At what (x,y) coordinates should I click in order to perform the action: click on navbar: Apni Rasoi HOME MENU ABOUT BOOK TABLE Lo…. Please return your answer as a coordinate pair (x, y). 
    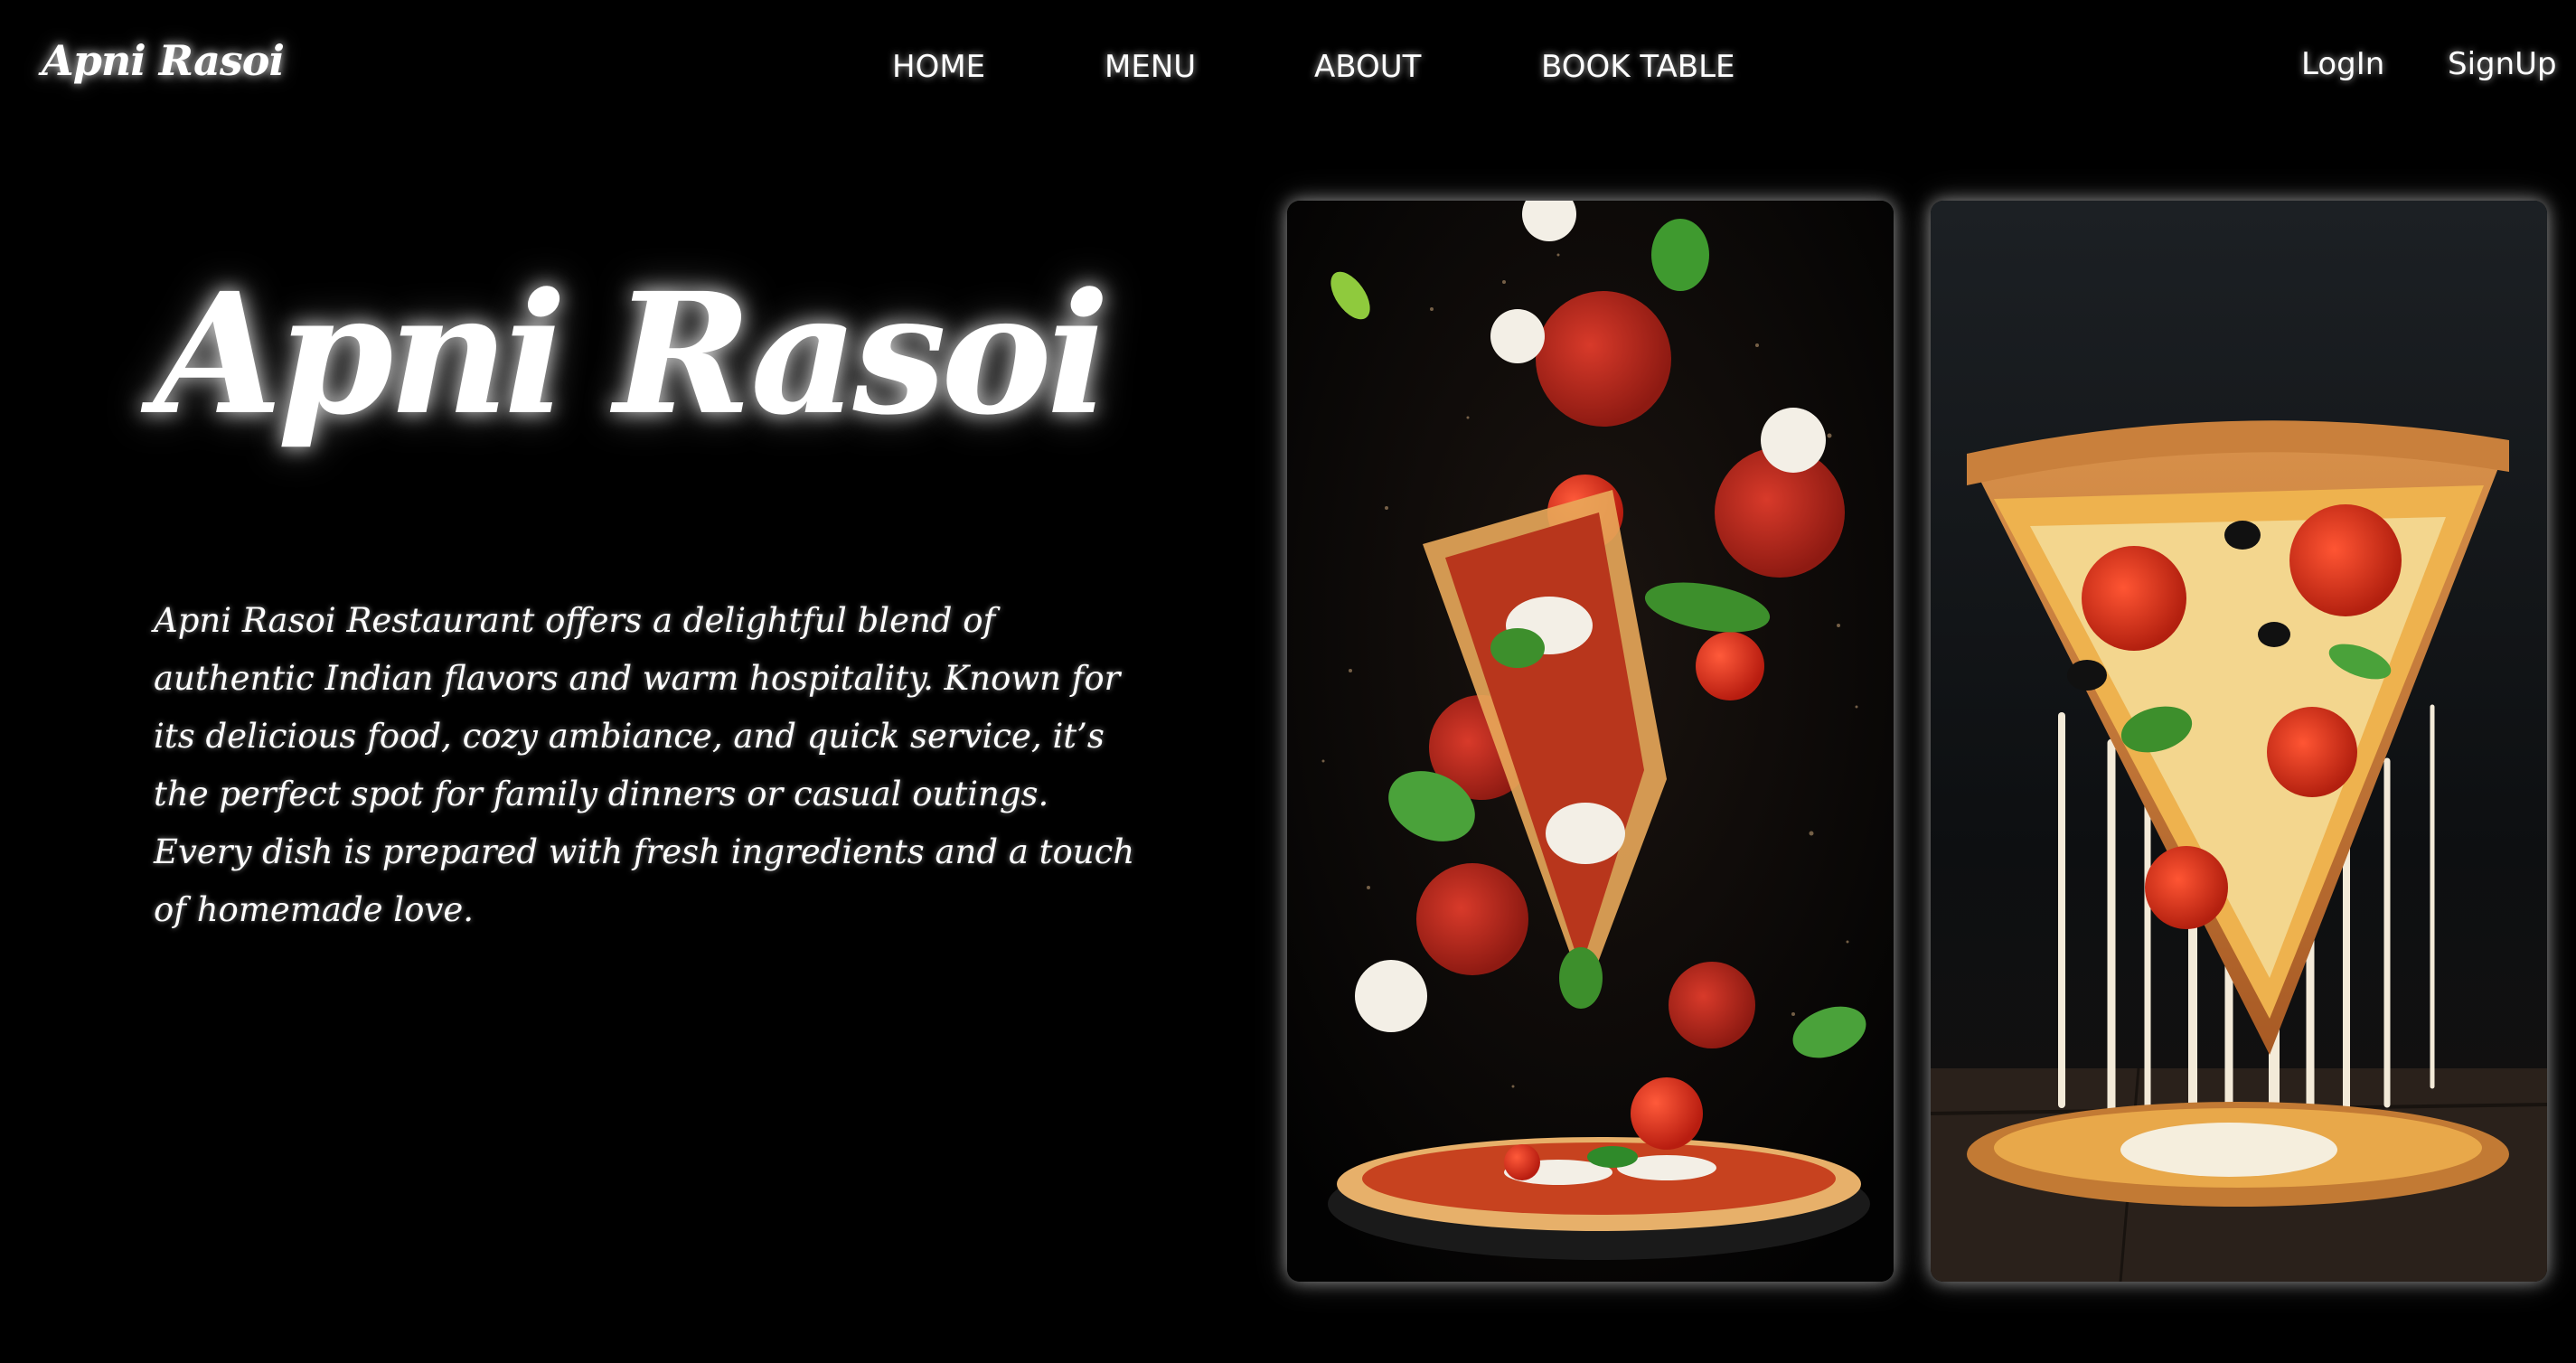
    Looking at the image, I should click on (1288, 68).